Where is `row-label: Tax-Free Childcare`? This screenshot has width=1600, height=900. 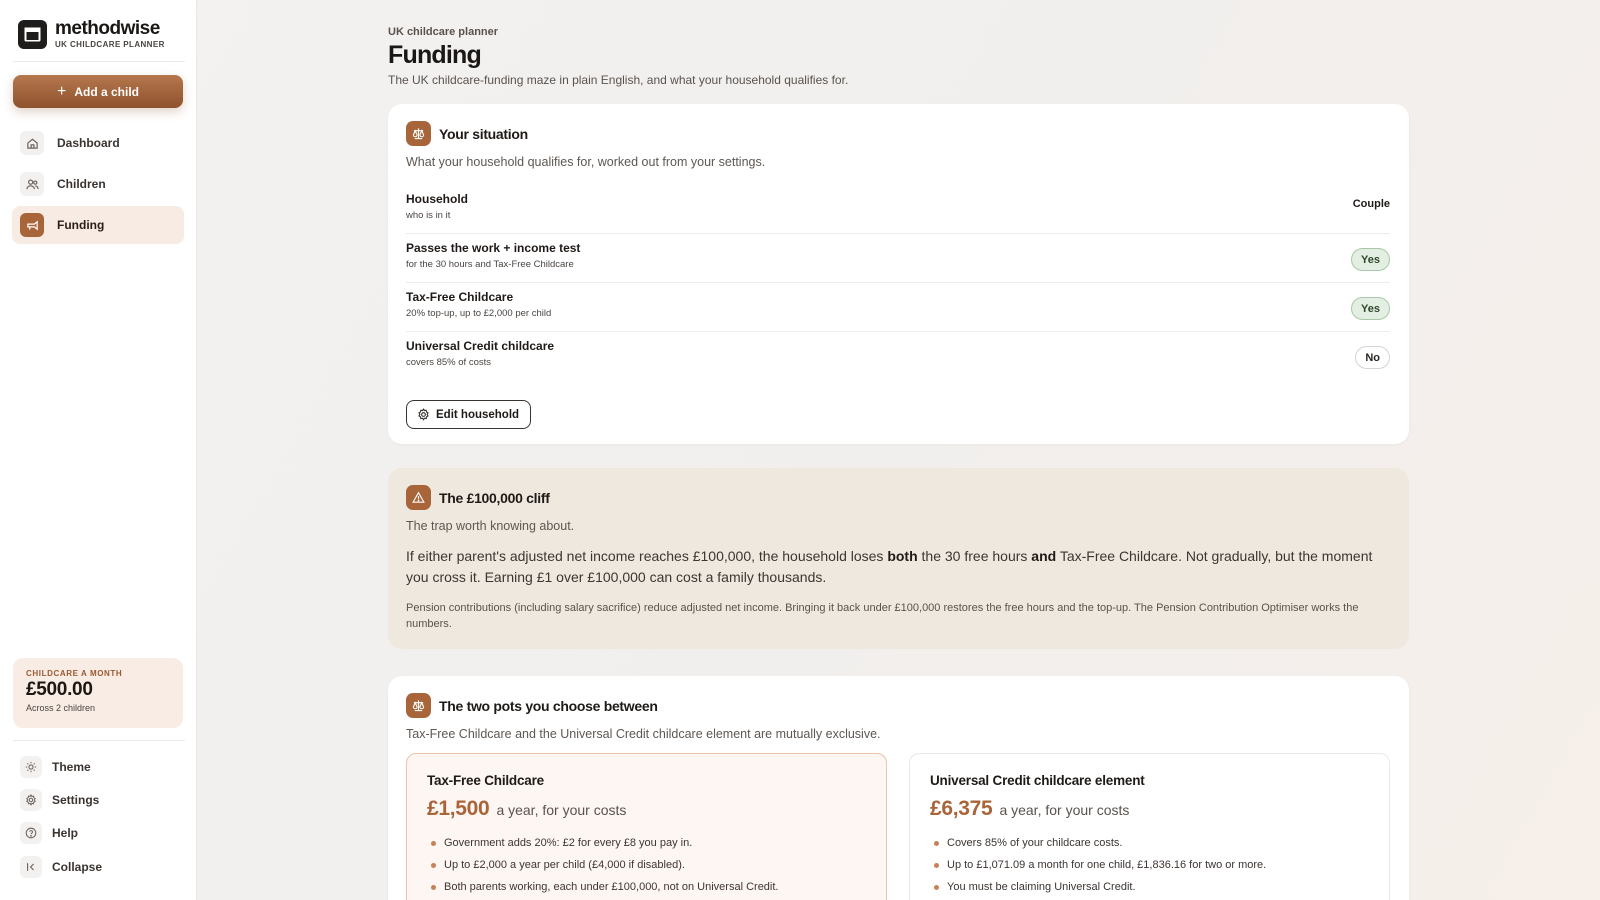 row-label: Tax-Free Childcare is located at coordinates (460, 297).